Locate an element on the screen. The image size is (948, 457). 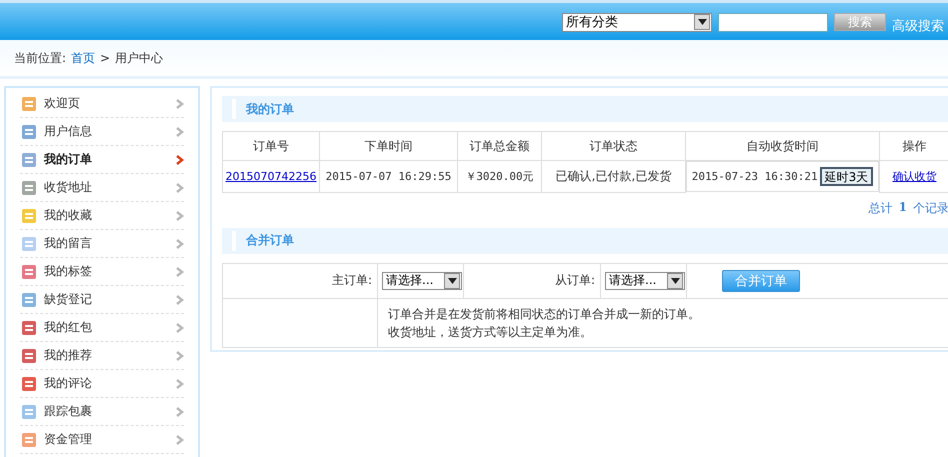
breadcrumb-current: 用户中心 is located at coordinates (139, 58).